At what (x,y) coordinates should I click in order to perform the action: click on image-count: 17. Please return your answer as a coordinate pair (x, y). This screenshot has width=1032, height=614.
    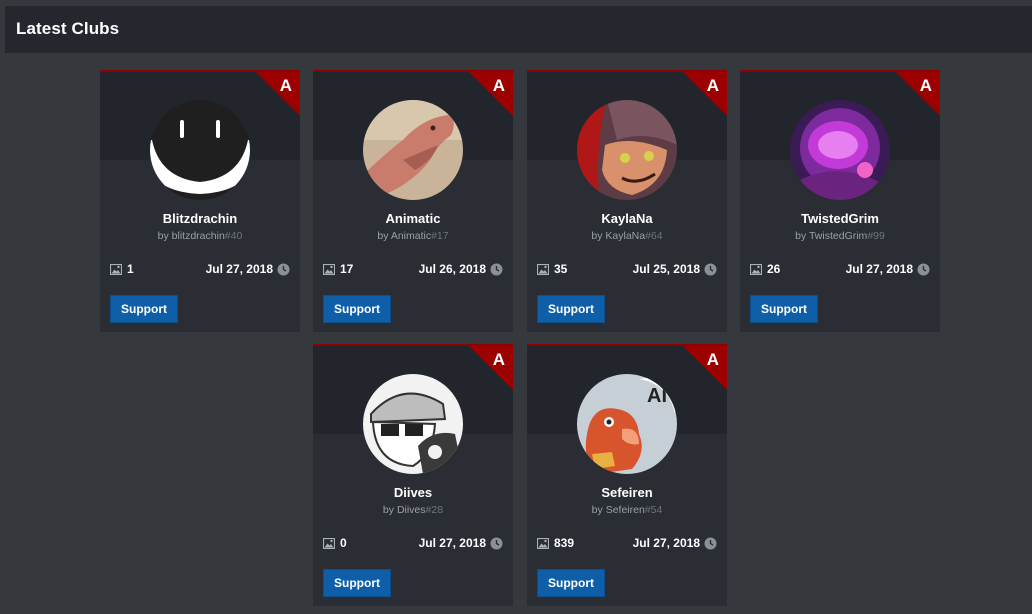
    Looking at the image, I should click on (347, 269).